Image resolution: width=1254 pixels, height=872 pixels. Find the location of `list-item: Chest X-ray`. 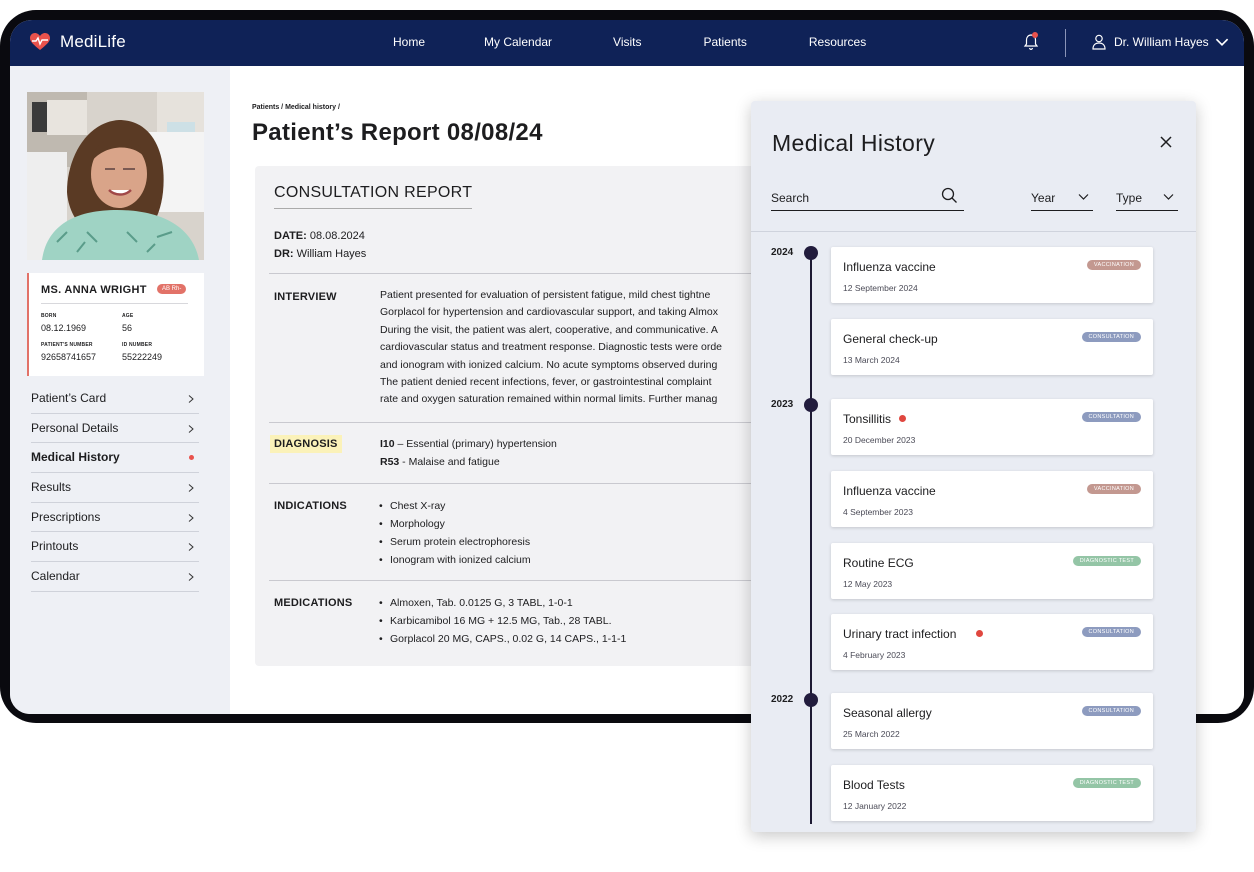

list-item: Chest X-ray is located at coordinates (455, 506).